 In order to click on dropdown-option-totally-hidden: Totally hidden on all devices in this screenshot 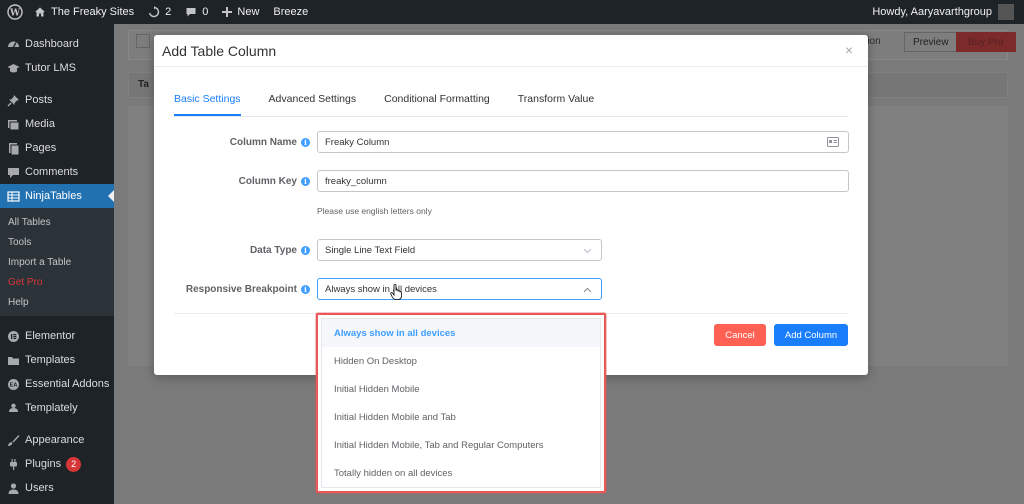, I will do `click(461, 473)`.